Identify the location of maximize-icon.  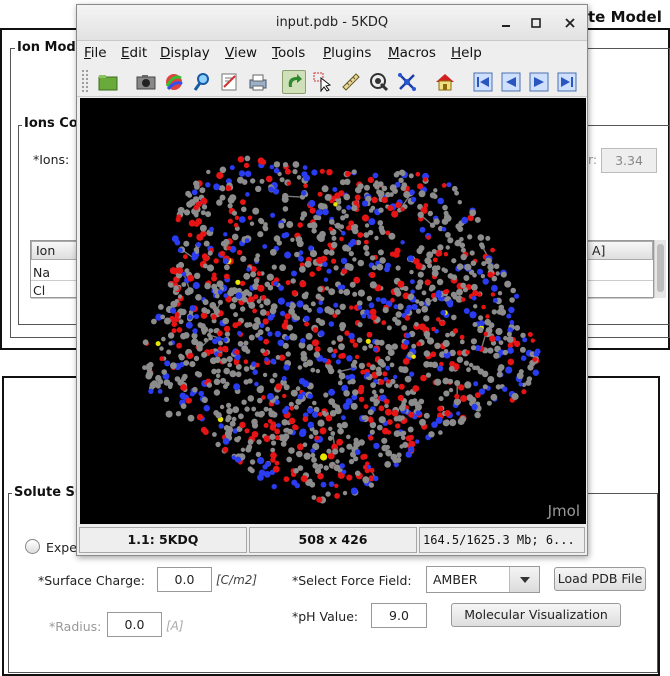
(536, 23).